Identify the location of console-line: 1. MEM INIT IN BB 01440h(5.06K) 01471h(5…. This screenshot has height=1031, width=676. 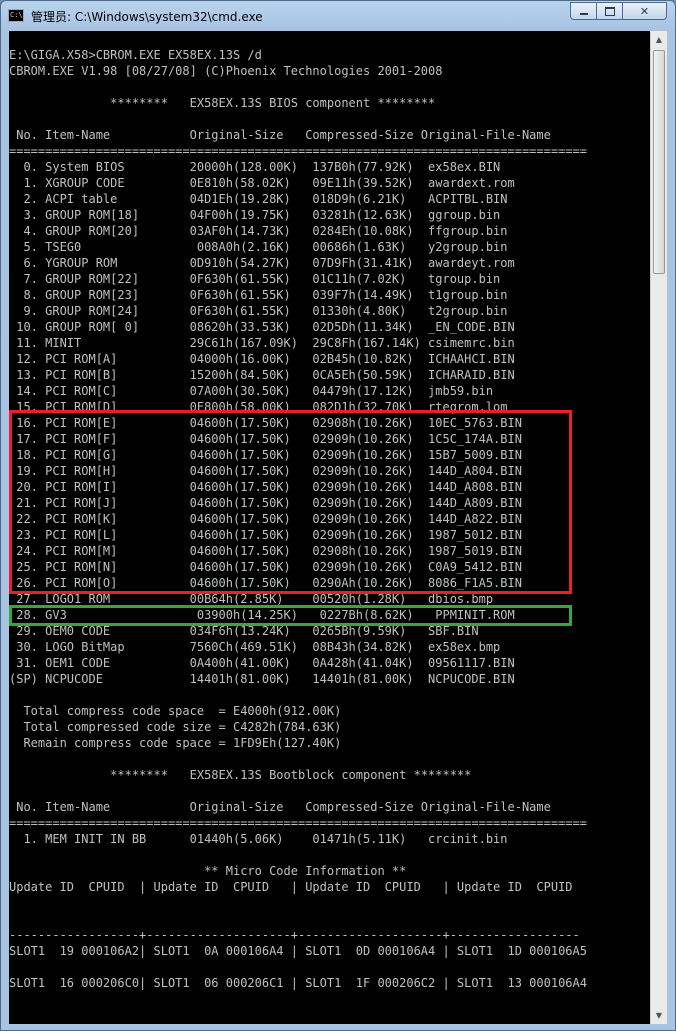
(258, 839).